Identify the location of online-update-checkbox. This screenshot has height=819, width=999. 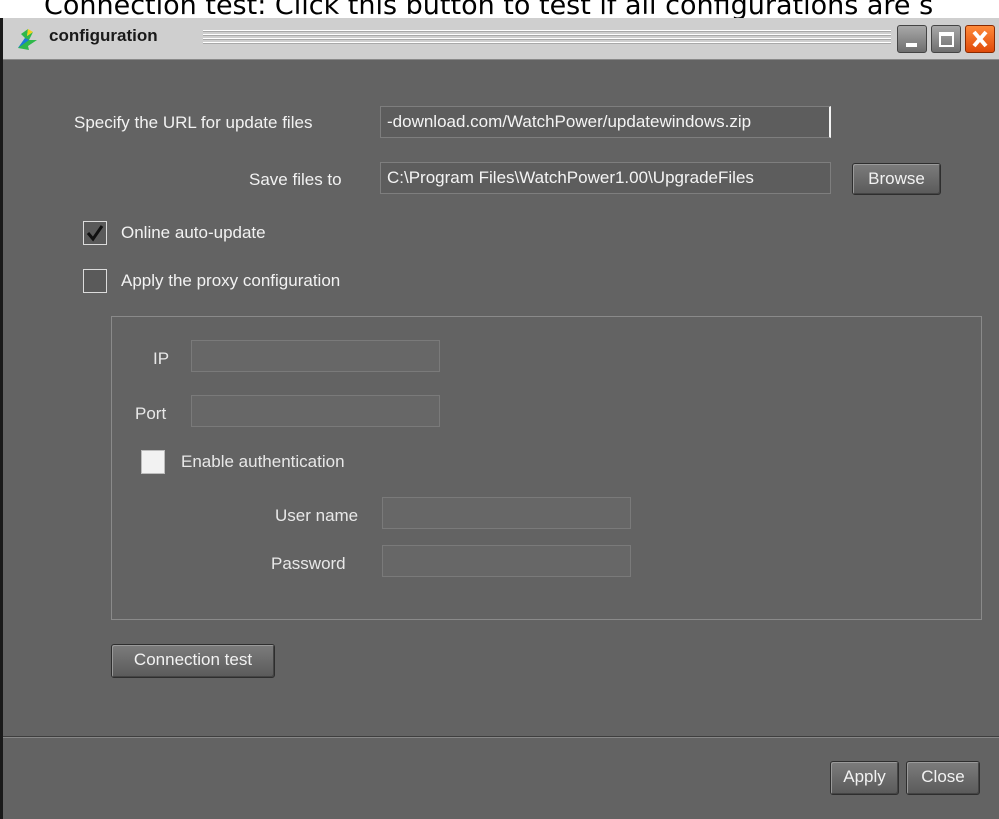
(95, 233).